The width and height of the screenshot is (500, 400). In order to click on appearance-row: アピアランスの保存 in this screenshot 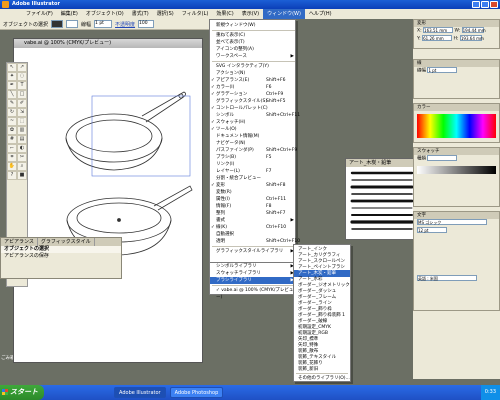, I will do `click(61, 256)`.